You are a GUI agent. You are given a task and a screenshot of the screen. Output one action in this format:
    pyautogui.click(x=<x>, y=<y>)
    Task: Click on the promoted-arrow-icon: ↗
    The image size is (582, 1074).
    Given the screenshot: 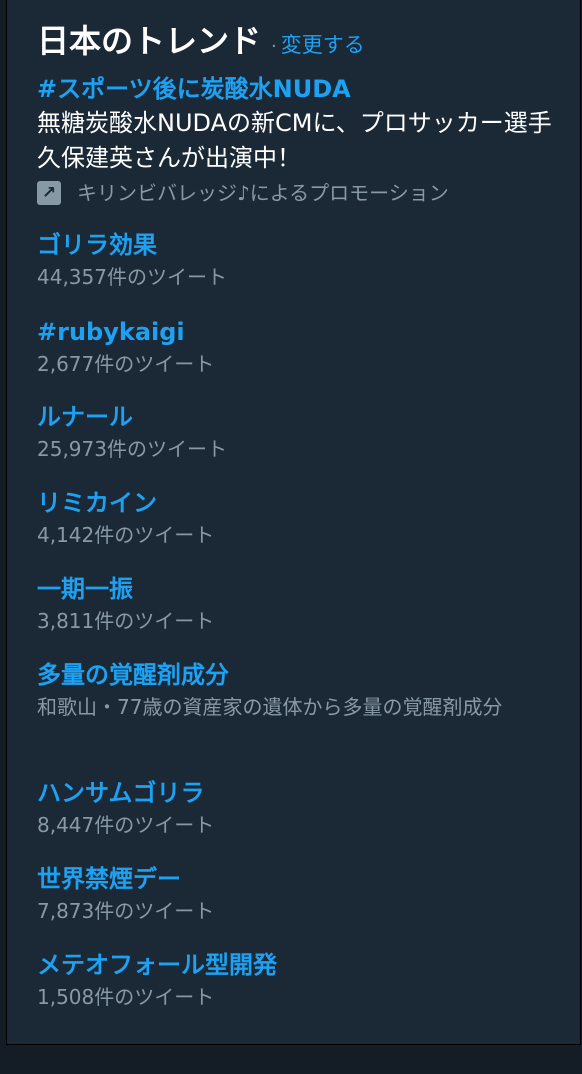 What is the action you would take?
    pyautogui.click(x=49, y=193)
    